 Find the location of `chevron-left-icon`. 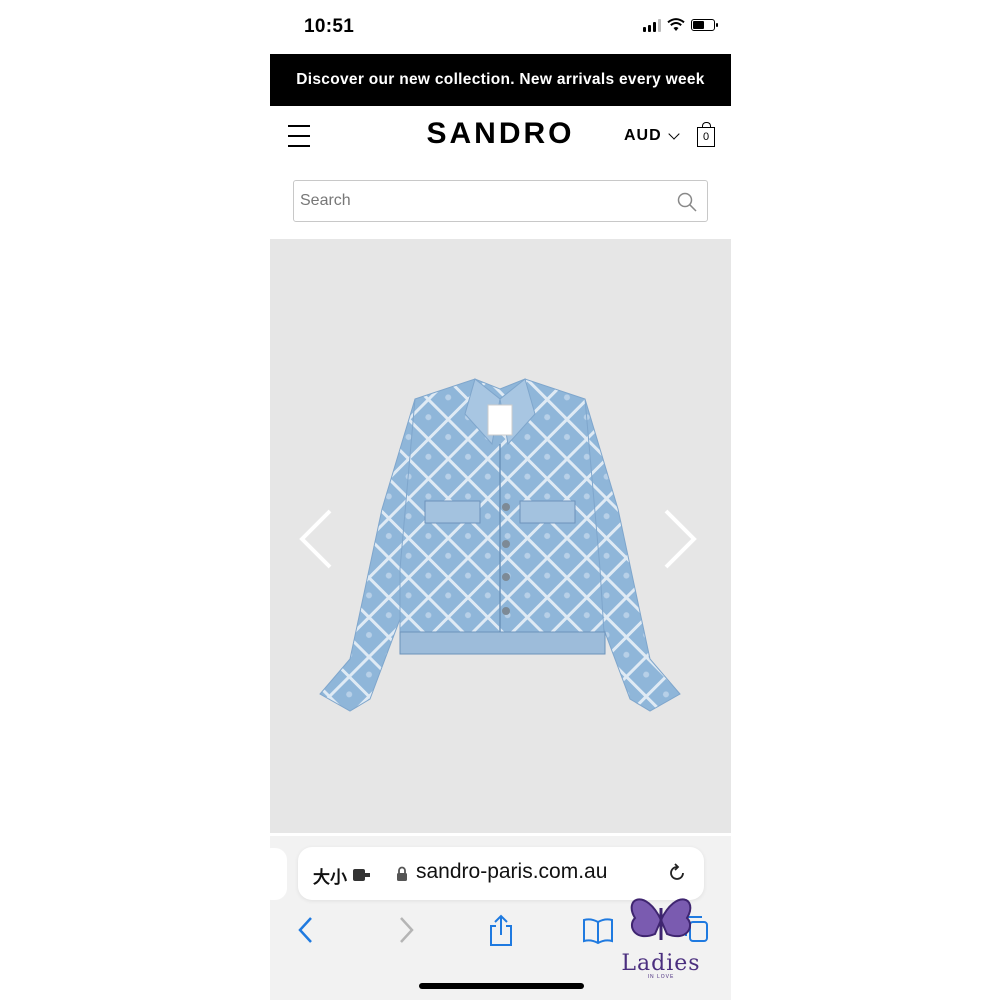

chevron-left-icon is located at coordinates (316, 539).